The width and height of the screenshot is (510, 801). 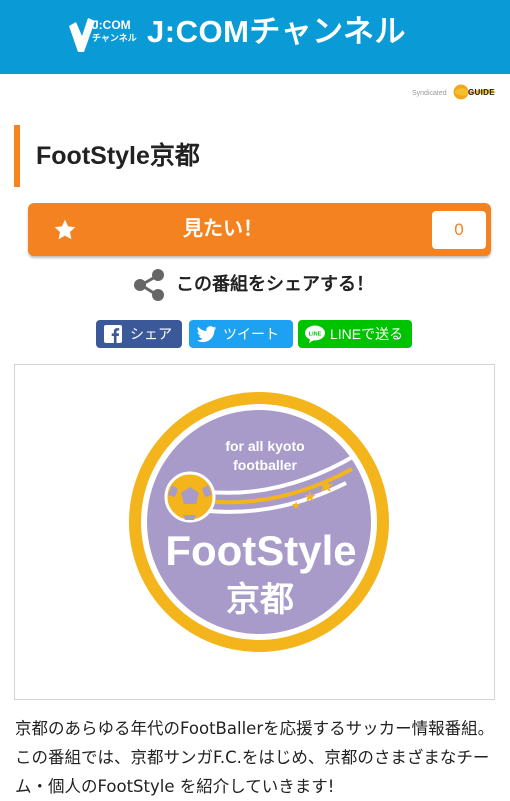 What do you see at coordinates (275, 284) in the screenshot?
I see `share-heading: この番組をシェアする！` at bounding box center [275, 284].